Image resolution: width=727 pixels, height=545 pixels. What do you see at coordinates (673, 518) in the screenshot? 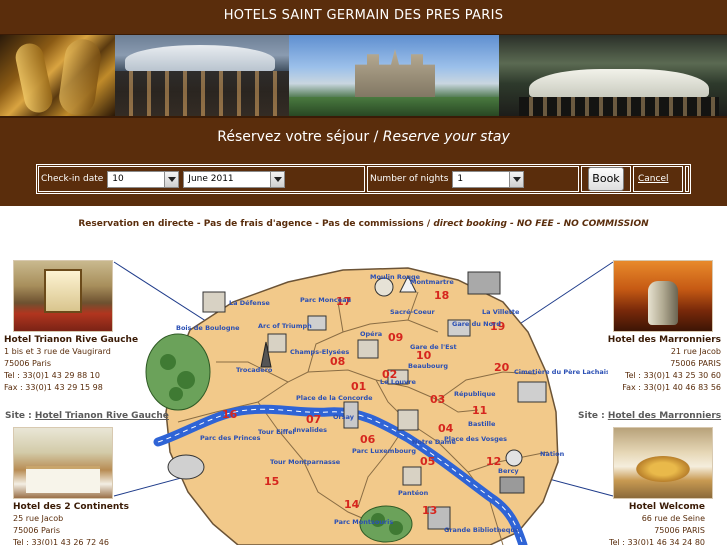
I see `hotel-welcome-address: 66 rue de Seine` at bounding box center [673, 518].